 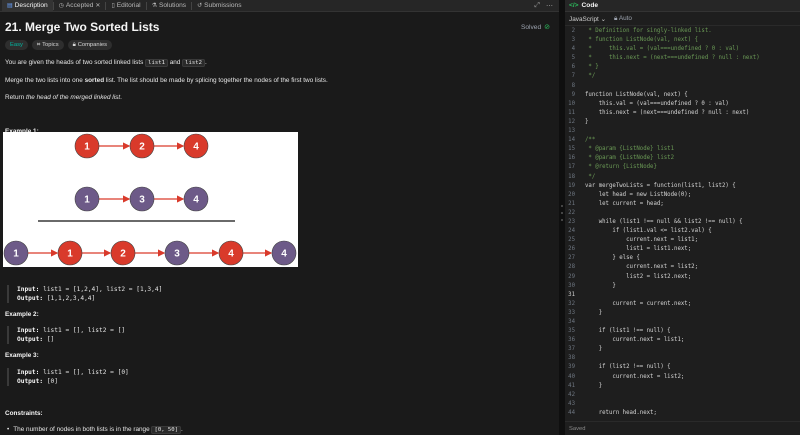 What do you see at coordinates (682, 349) in the screenshot?
I see `code-line: 37 }` at bounding box center [682, 349].